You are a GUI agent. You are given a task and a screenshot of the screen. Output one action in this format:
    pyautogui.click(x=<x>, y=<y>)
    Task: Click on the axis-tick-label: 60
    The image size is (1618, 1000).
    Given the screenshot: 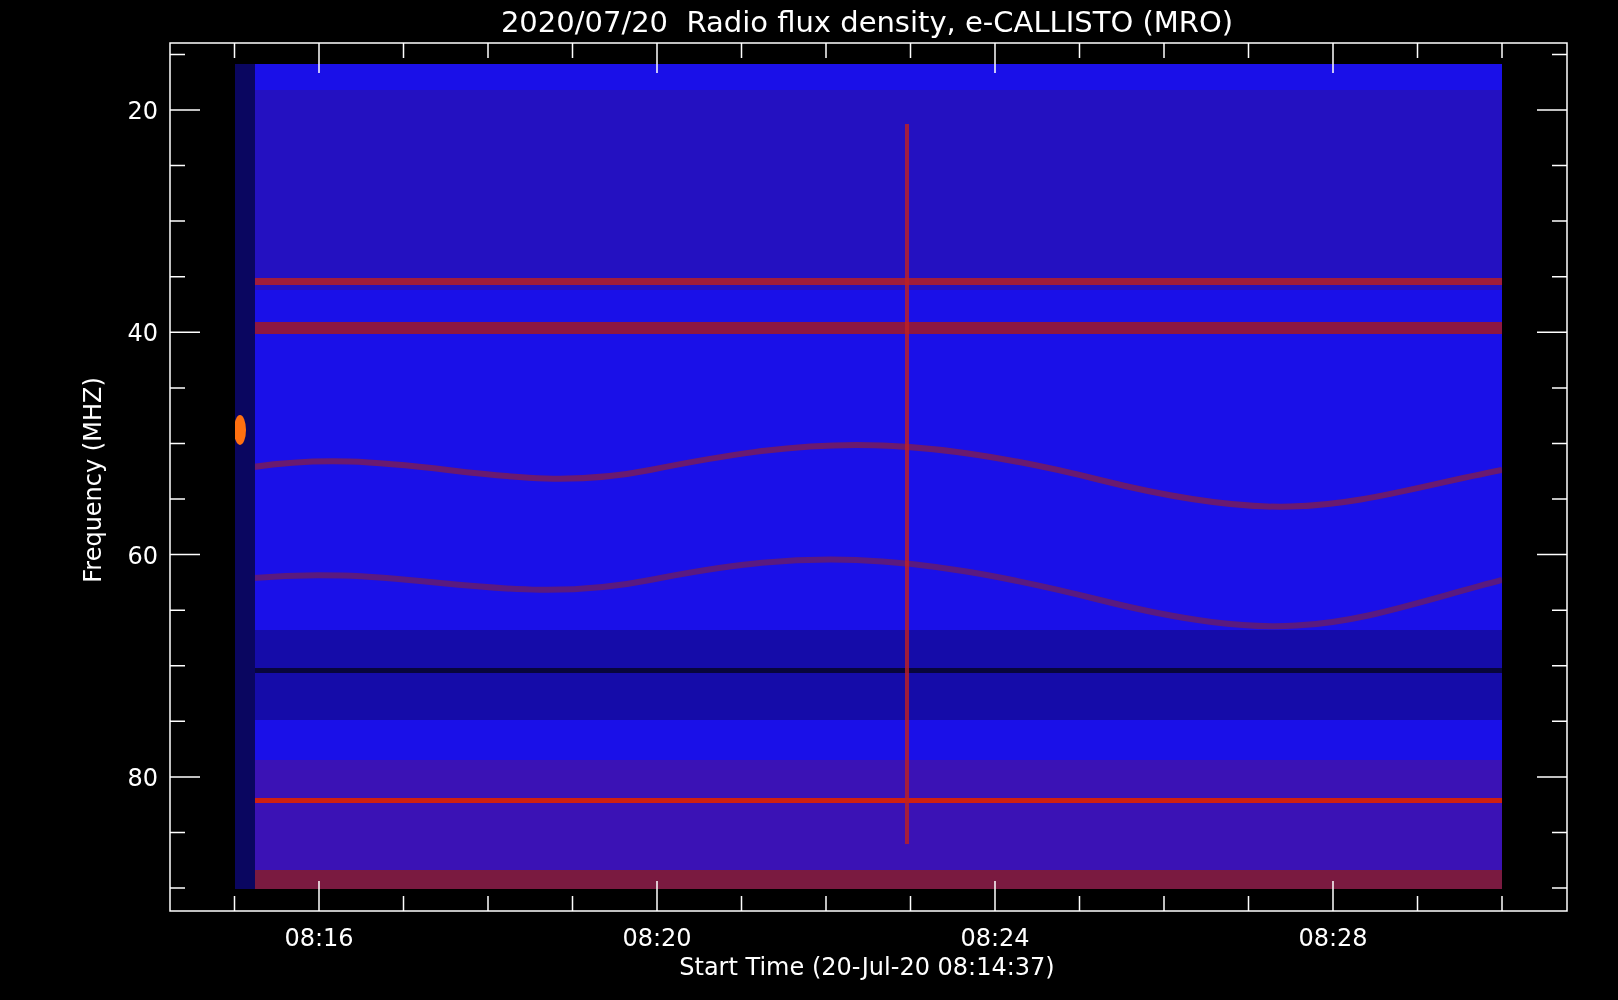 What is the action you would take?
    pyautogui.click(x=142, y=555)
    